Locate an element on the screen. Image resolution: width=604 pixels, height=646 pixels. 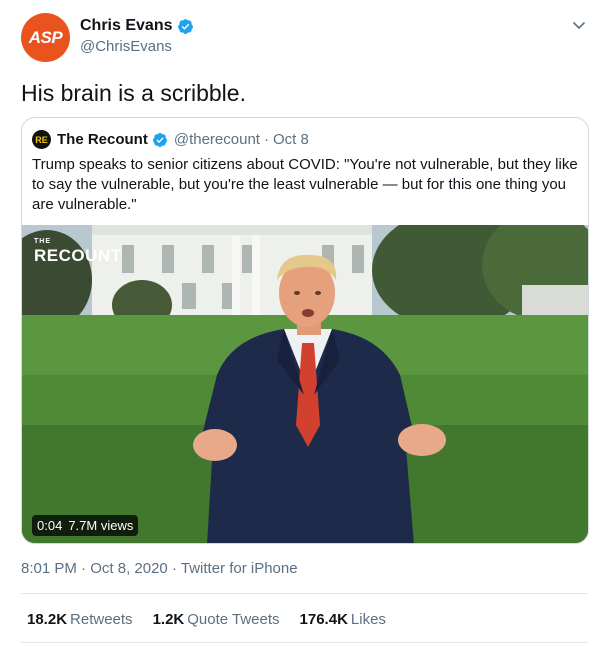
author-name-row: Chris Evans is located at coordinates (137, 26).